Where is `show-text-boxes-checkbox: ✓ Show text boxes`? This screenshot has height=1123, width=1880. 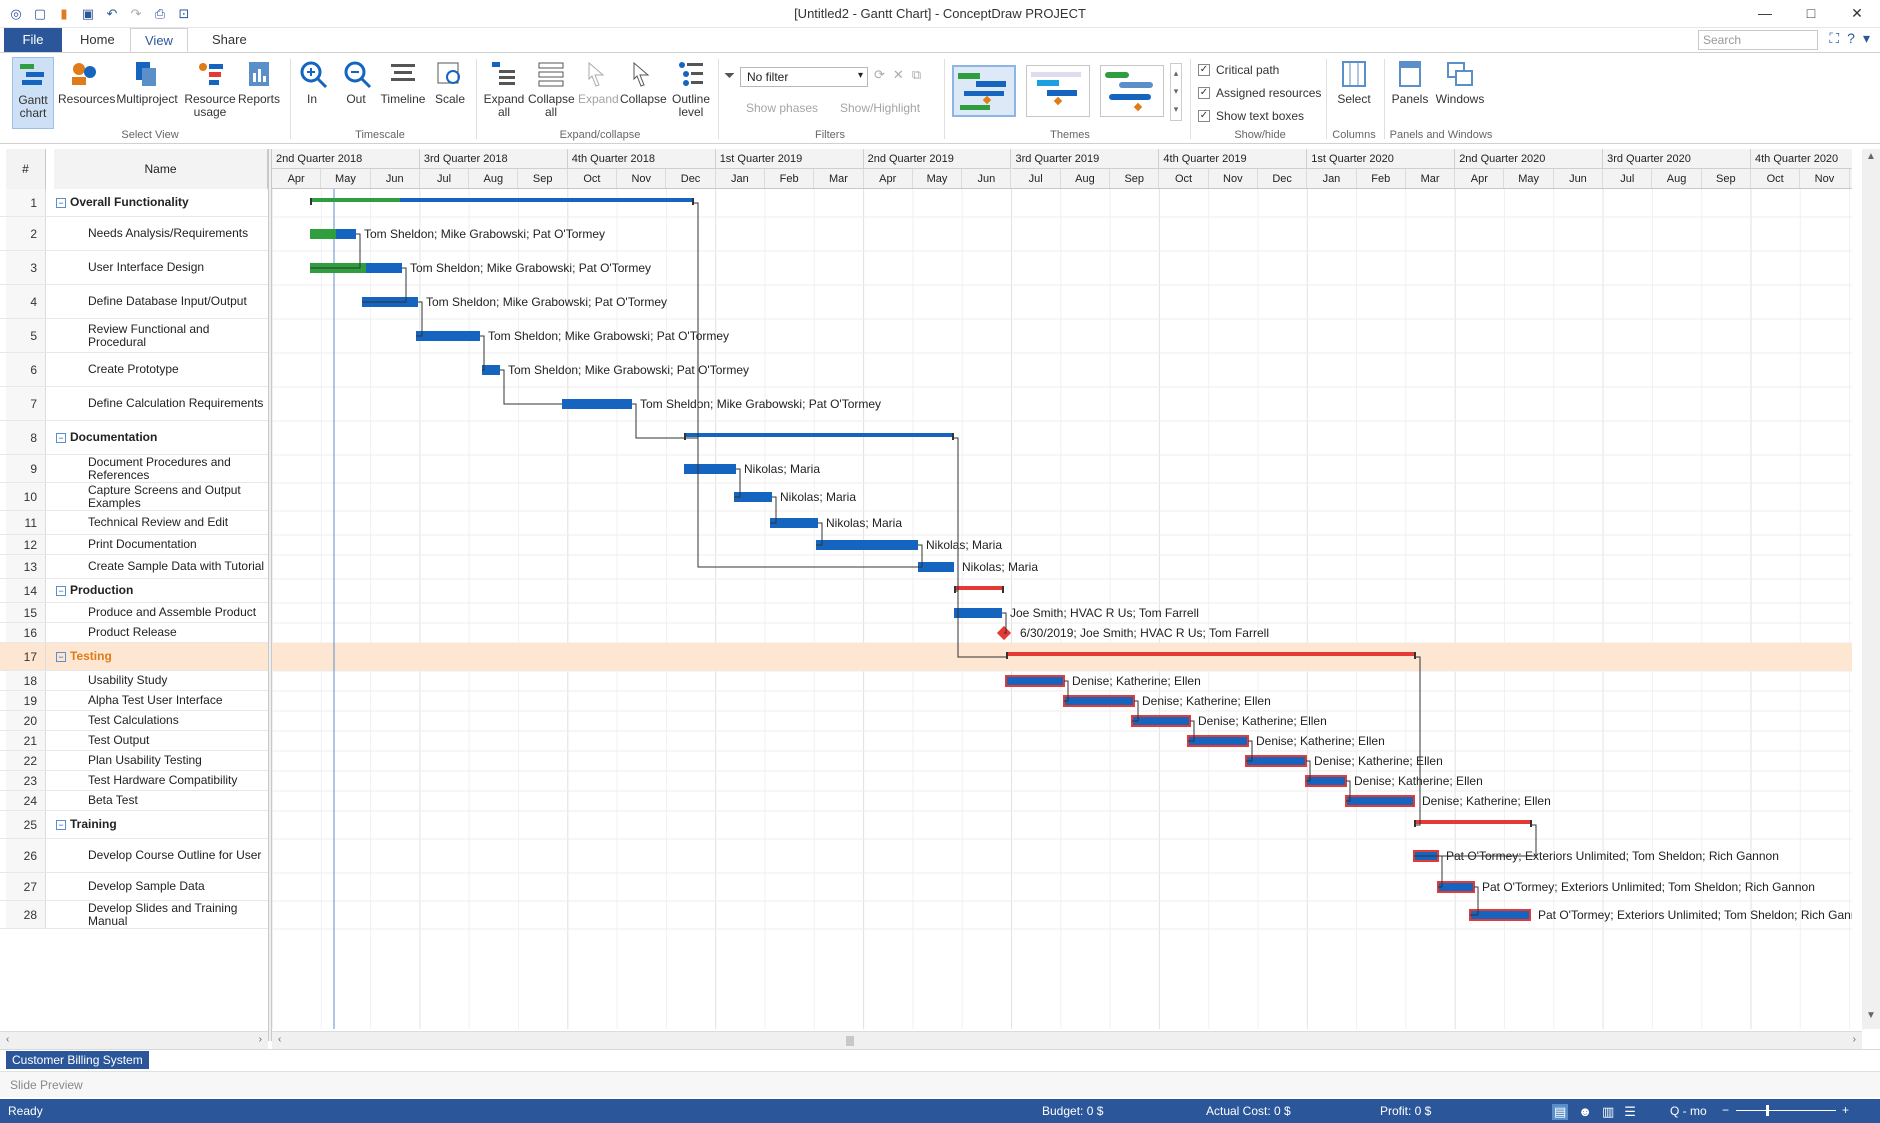 show-text-boxes-checkbox: ✓ Show text boxes is located at coordinates (1251, 116).